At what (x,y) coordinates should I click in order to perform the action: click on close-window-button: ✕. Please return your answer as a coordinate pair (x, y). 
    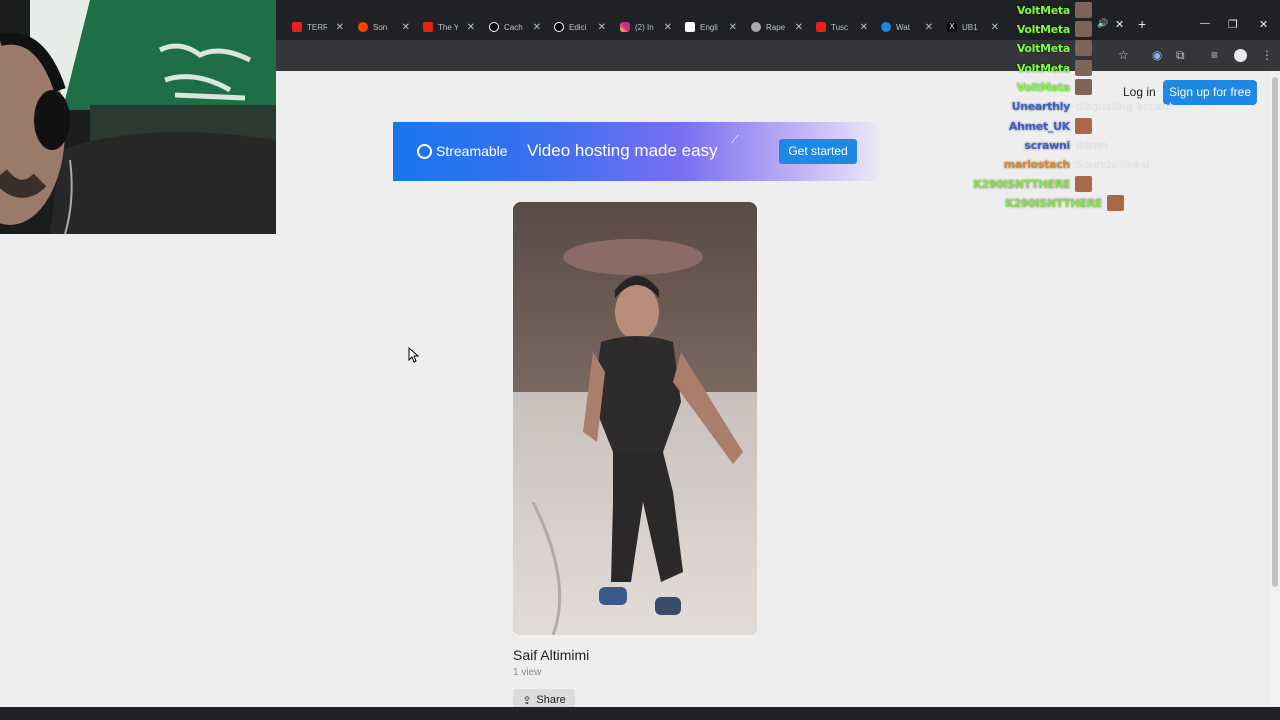
    Looking at the image, I should click on (1263, 24).